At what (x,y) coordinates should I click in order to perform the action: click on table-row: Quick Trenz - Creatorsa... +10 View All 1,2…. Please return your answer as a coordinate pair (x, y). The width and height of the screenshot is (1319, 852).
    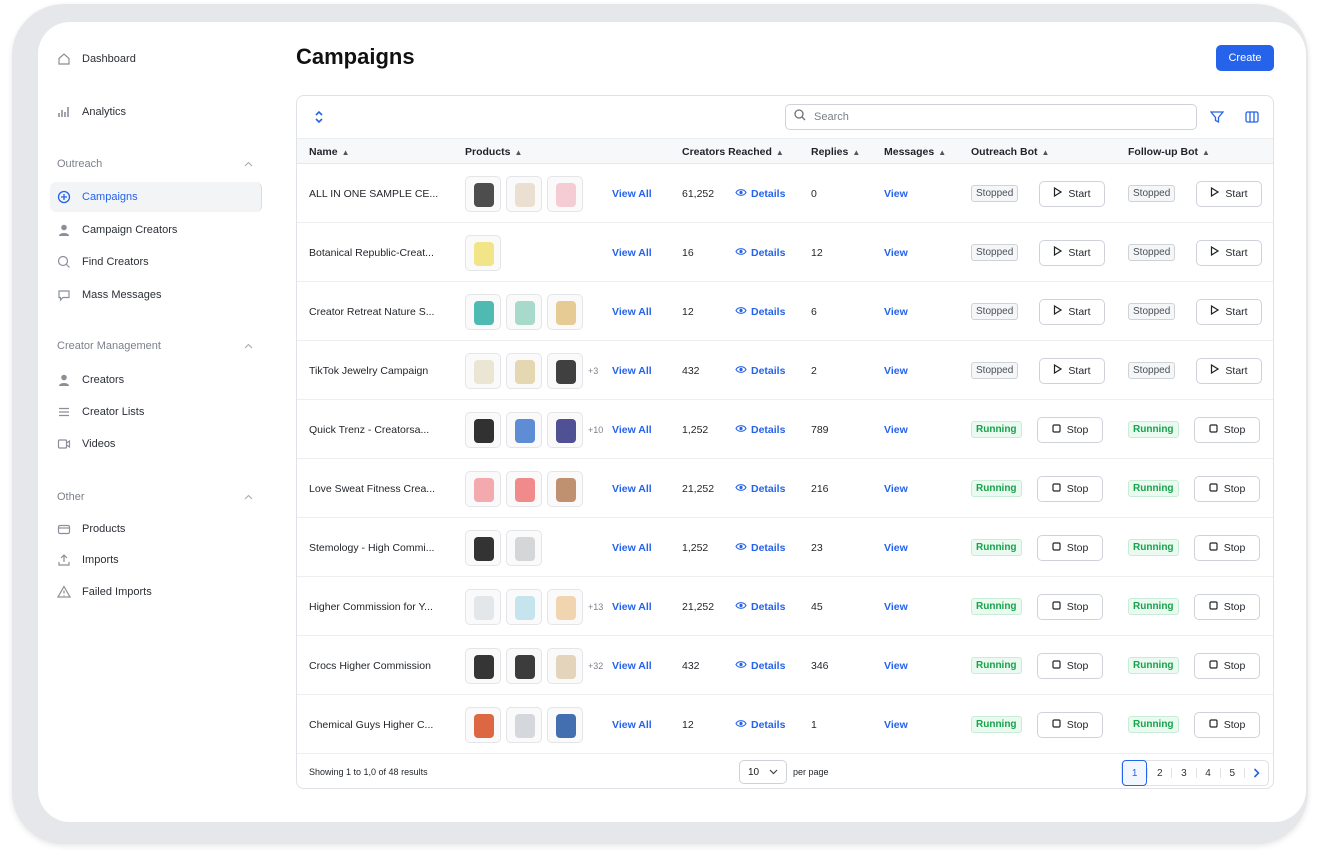
    Looking at the image, I should click on (785, 429).